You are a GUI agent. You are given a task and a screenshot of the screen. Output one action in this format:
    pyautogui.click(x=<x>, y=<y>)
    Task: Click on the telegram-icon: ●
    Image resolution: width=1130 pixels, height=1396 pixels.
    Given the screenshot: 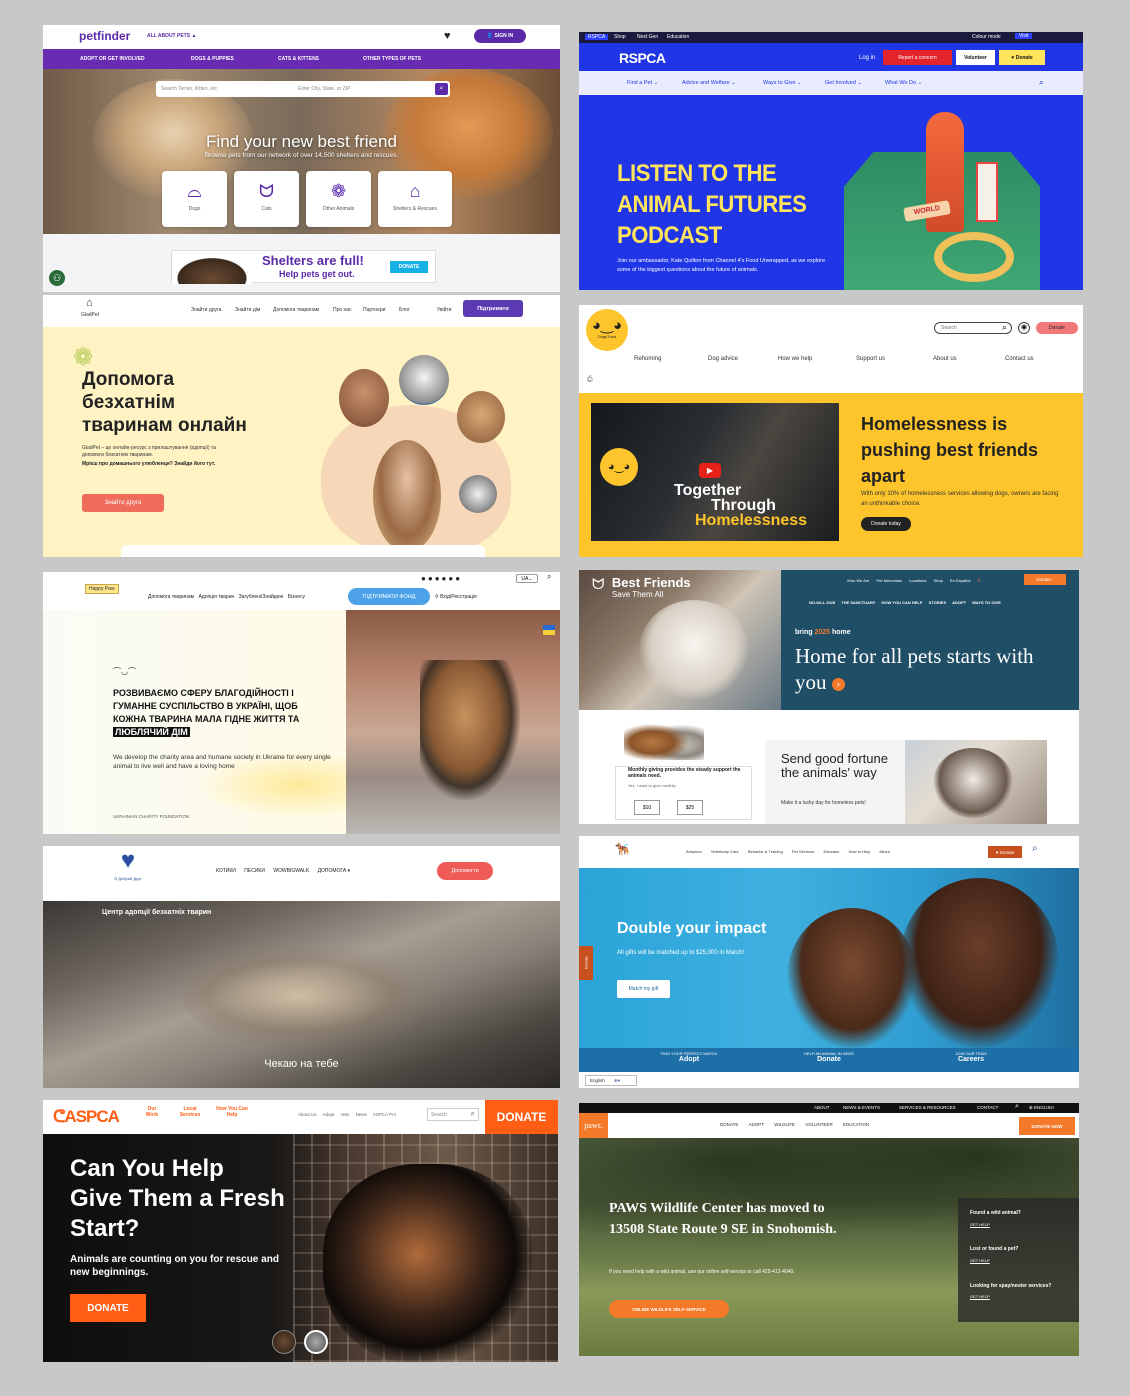 What is the action you would take?
    pyautogui.click(x=438, y=578)
    